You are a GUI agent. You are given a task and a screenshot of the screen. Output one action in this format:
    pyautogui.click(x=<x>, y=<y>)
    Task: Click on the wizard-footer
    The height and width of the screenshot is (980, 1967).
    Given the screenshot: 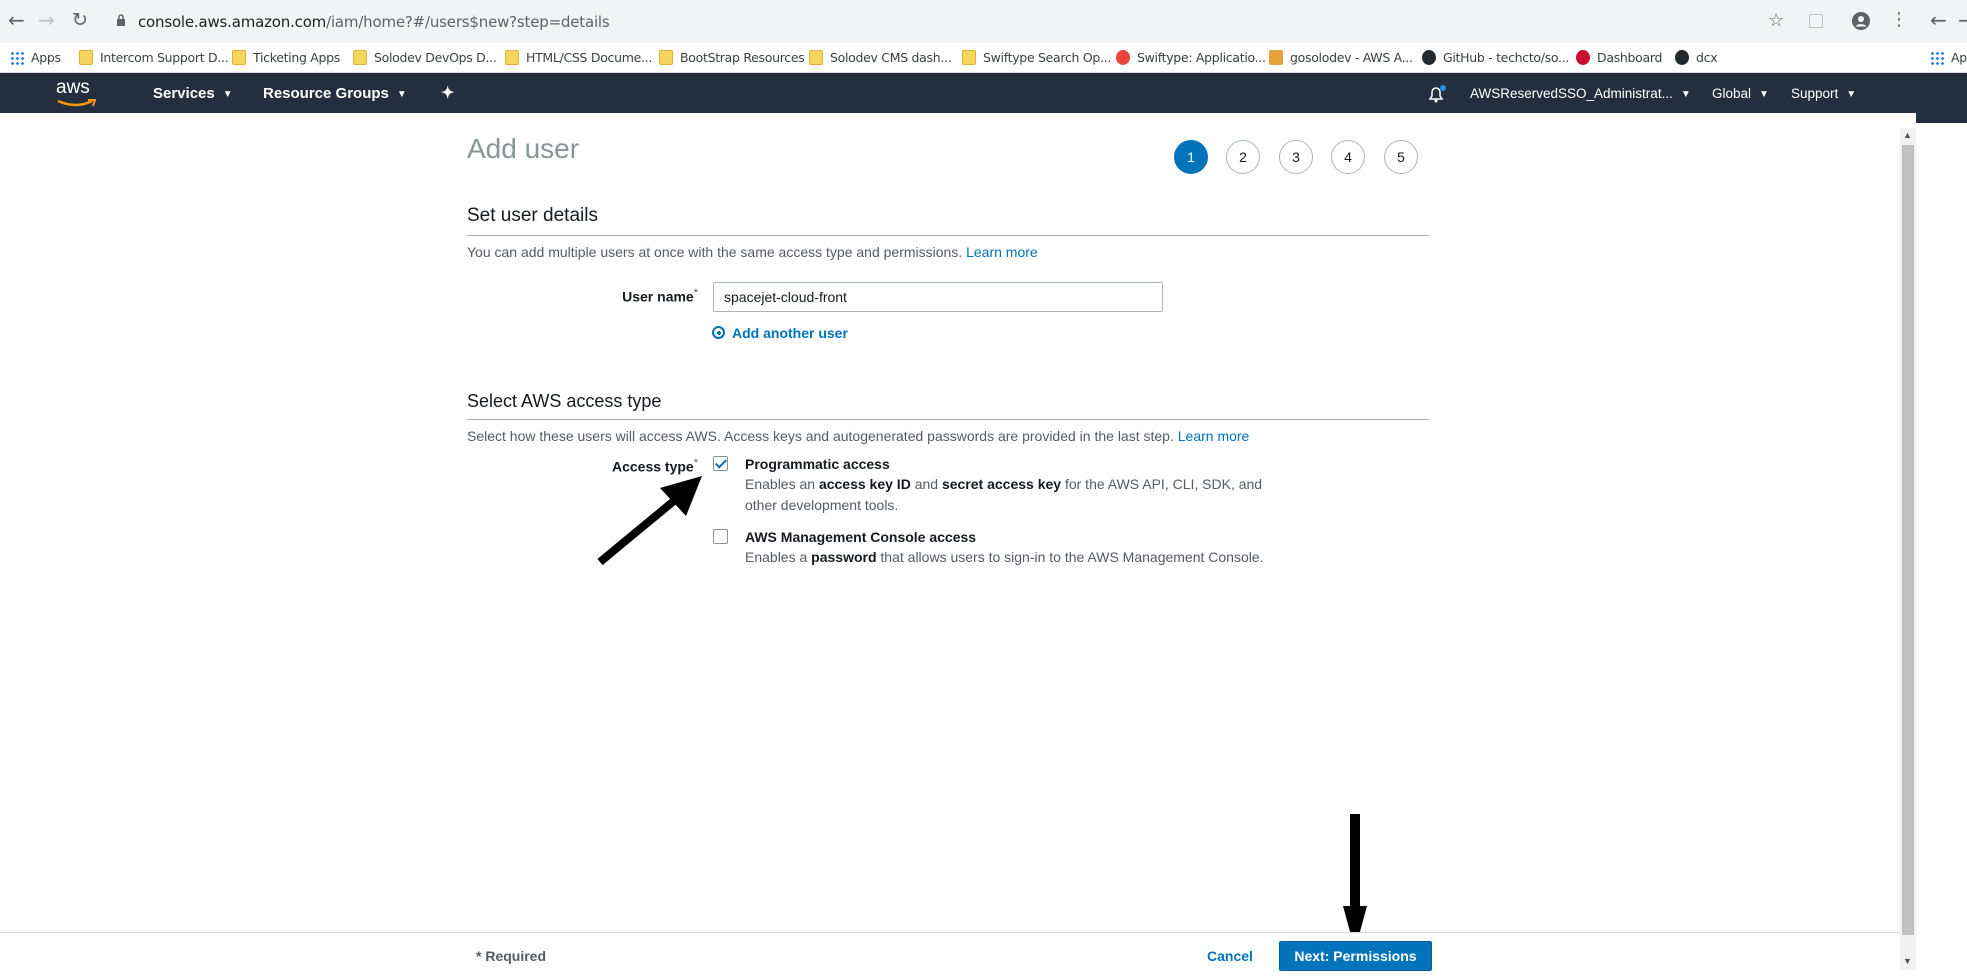 What is the action you would take?
    pyautogui.click(x=950, y=956)
    